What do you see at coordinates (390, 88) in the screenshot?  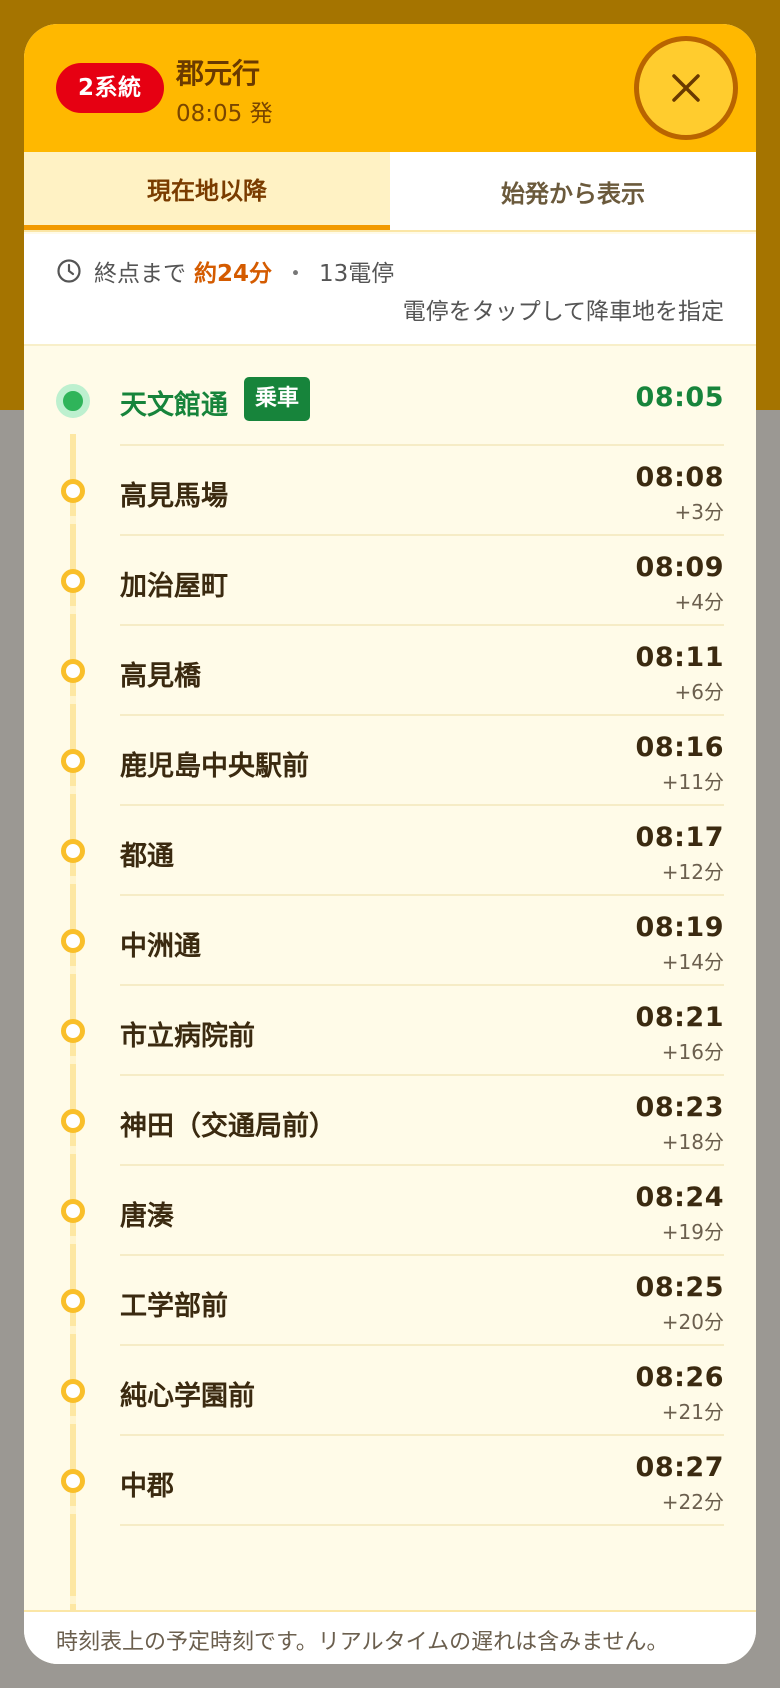 I see `sheet-header: 2系統 郡元行 08:05 発` at bounding box center [390, 88].